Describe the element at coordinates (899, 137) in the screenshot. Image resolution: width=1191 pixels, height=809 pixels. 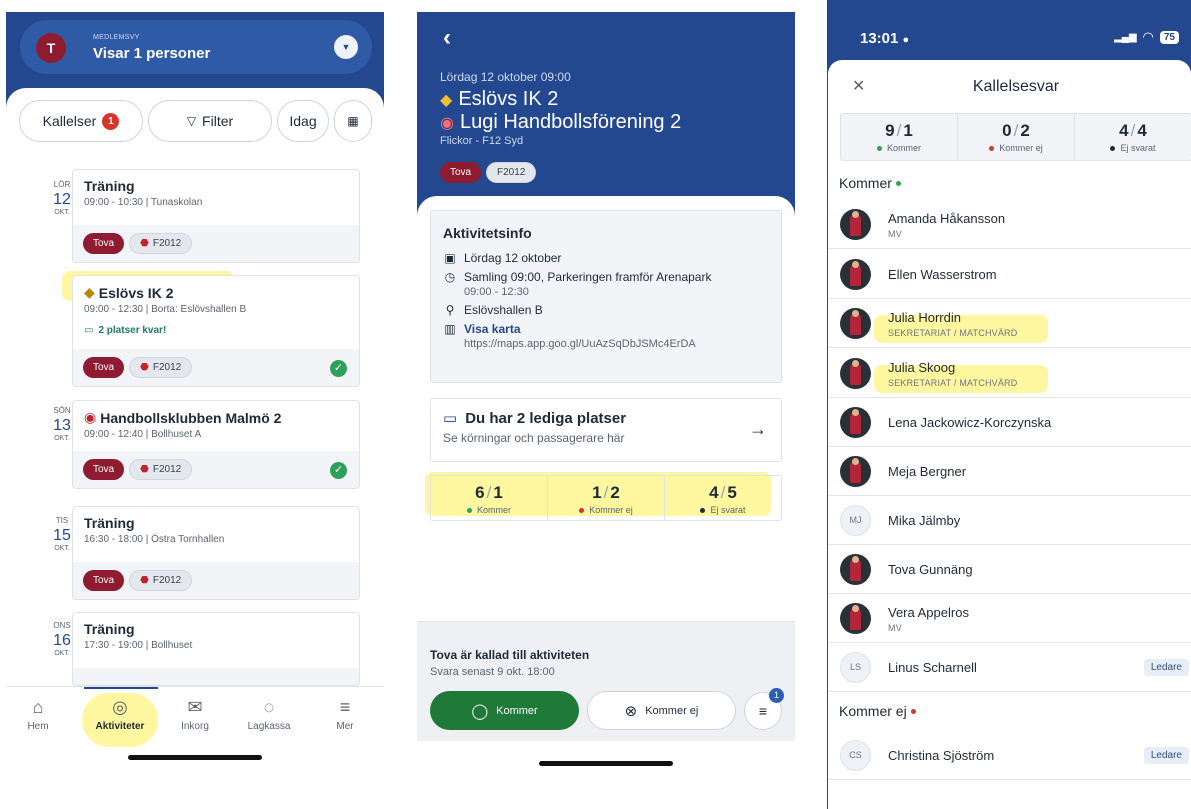
I see `stat-coming: 9/1 Kommer` at that location.